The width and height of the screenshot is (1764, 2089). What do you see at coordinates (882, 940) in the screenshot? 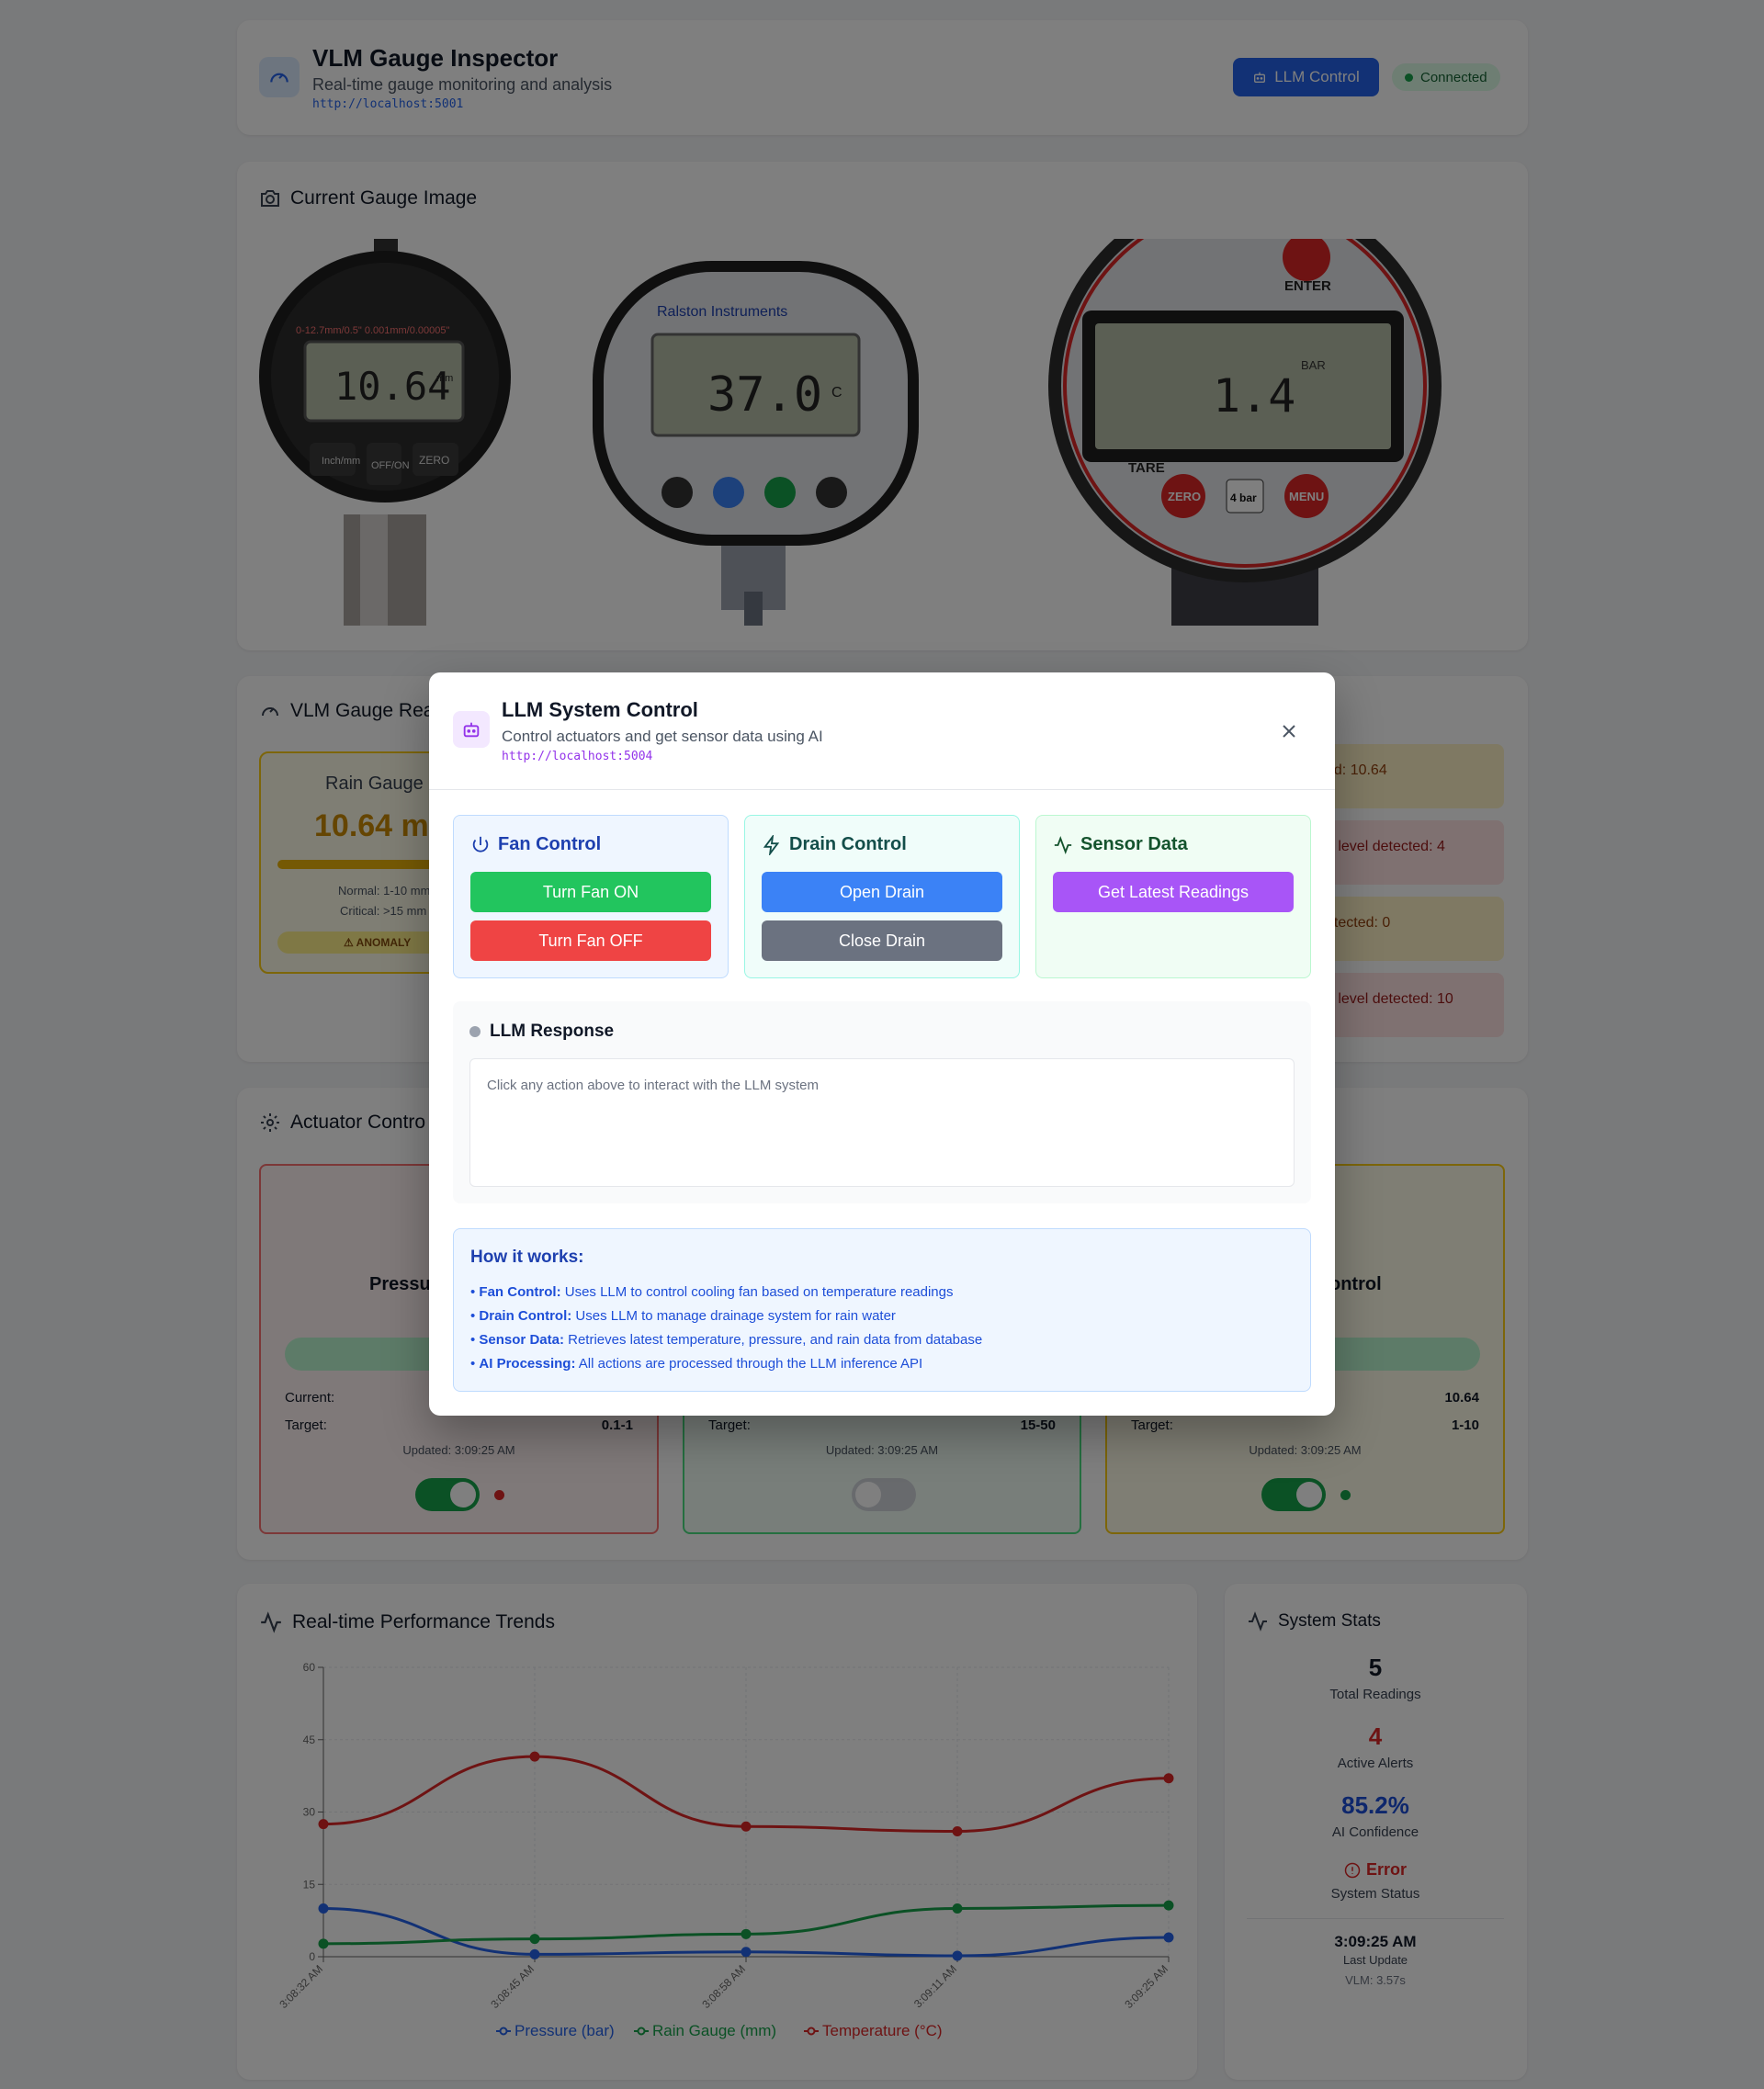
I see `close-drain-button: Close Drain` at bounding box center [882, 940].